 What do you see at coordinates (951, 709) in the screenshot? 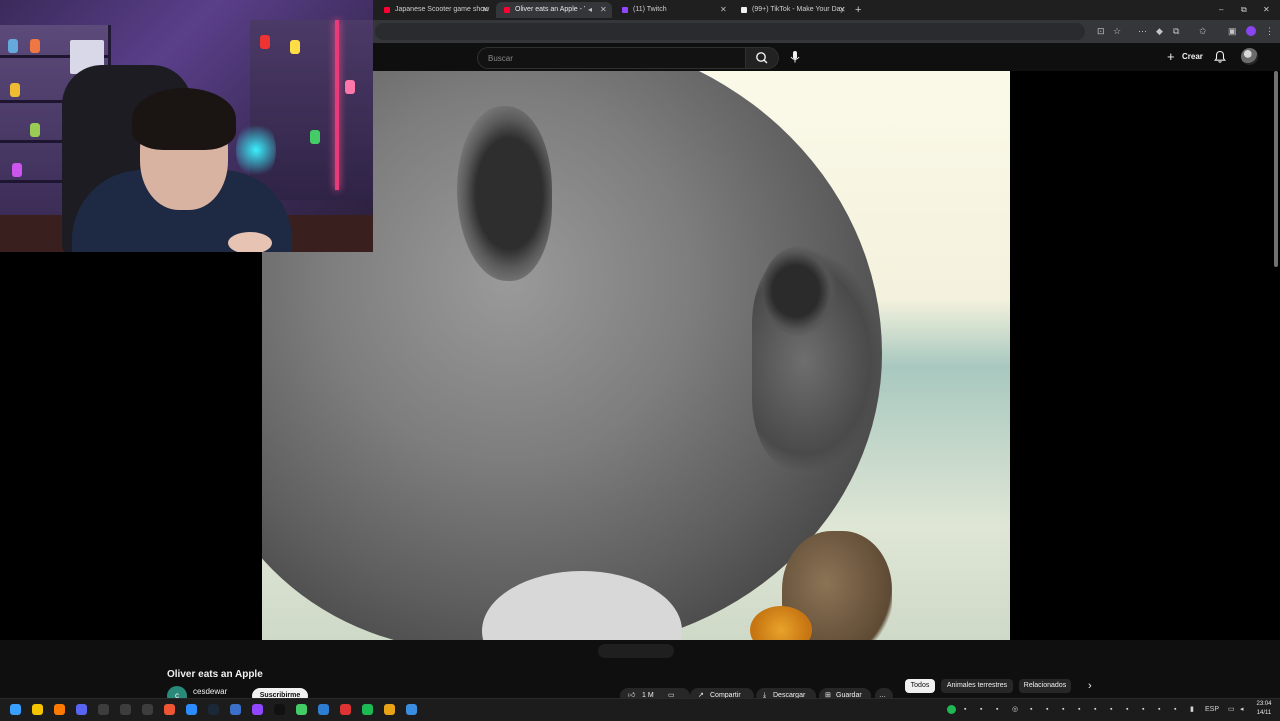
I see `tray-spotify-icon` at bounding box center [951, 709].